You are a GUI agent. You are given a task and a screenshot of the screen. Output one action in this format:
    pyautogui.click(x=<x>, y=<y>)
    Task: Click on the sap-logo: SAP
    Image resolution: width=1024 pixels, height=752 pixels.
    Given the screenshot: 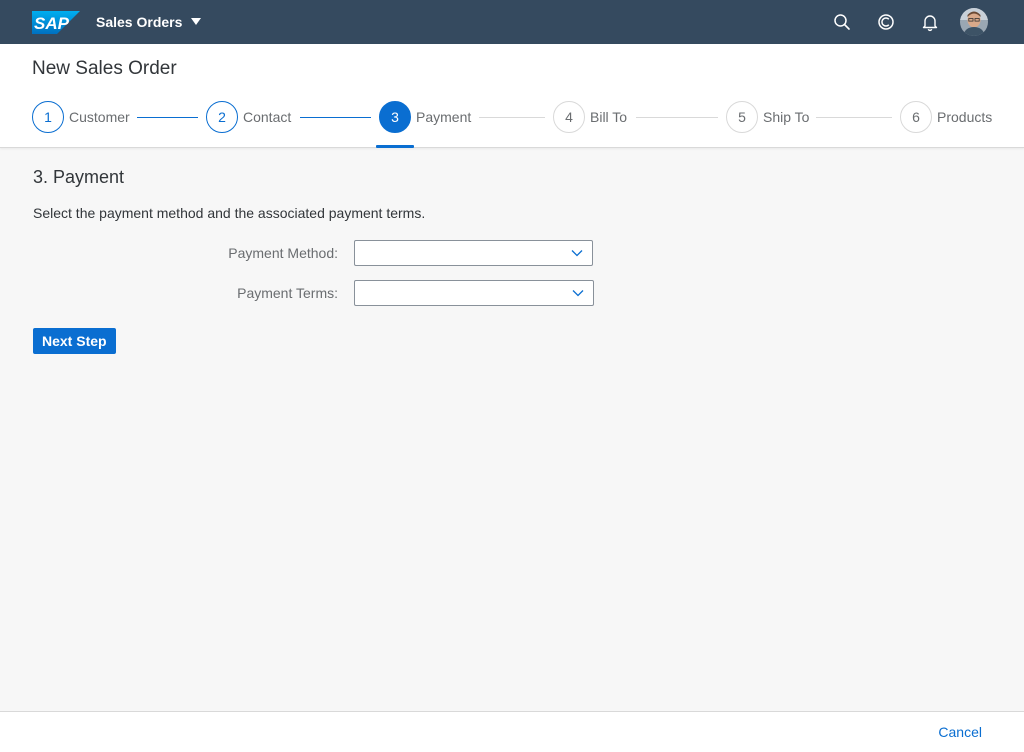 What is the action you would take?
    pyautogui.click(x=56, y=22)
    